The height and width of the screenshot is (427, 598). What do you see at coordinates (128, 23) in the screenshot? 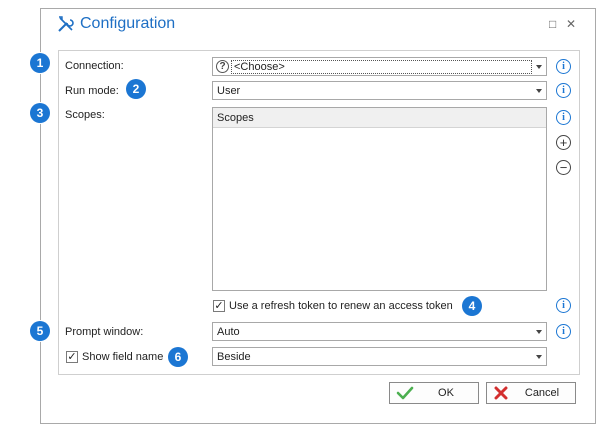
I see `dialog-title: Configuration` at bounding box center [128, 23].